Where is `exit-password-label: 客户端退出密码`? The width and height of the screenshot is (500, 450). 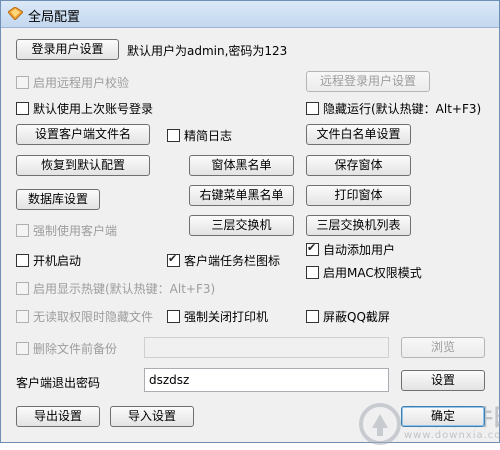 exit-password-label: 客户端退出密码 is located at coordinates (58, 383).